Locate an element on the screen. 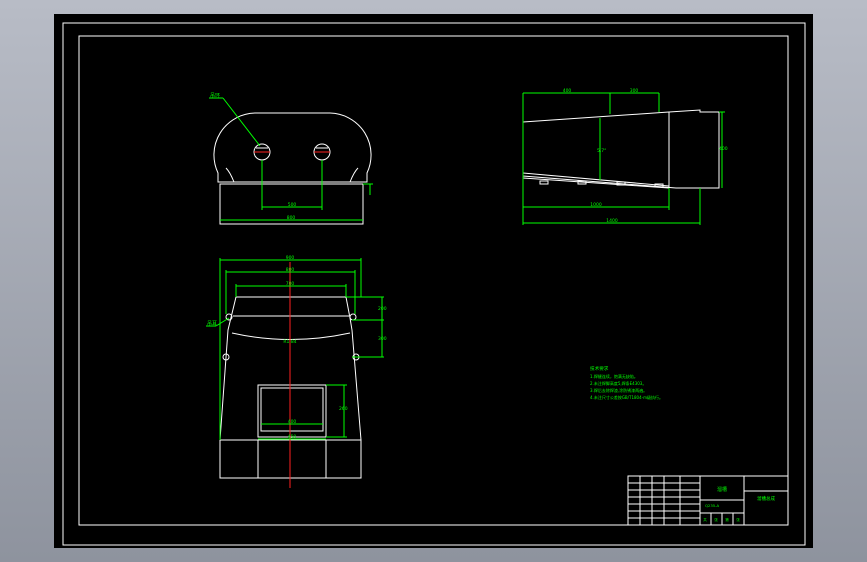 The image size is (867, 562). bottom-width-dim-text: 450 is located at coordinates (292, 437).